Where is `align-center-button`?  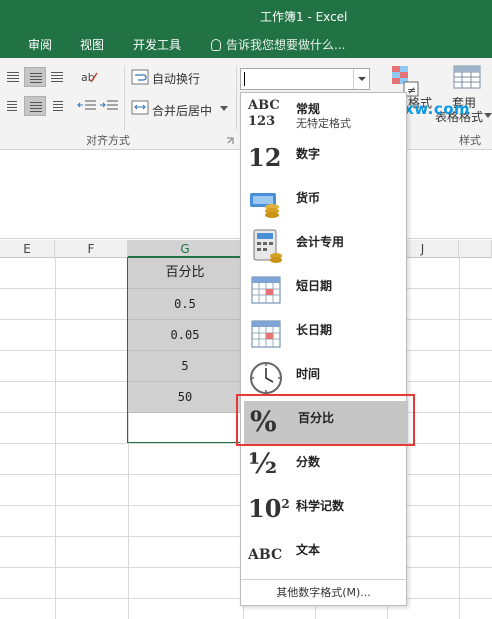 align-center-button is located at coordinates (35, 106).